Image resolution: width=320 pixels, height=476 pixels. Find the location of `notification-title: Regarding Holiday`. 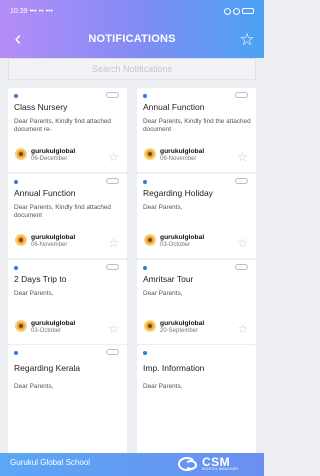

notification-title: Regarding Holiday is located at coordinates (178, 193).